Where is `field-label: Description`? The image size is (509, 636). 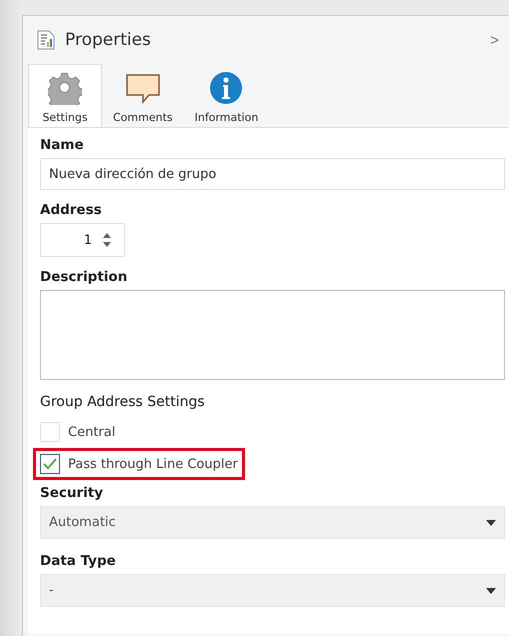 field-label: Description is located at coordinates (84, 277).